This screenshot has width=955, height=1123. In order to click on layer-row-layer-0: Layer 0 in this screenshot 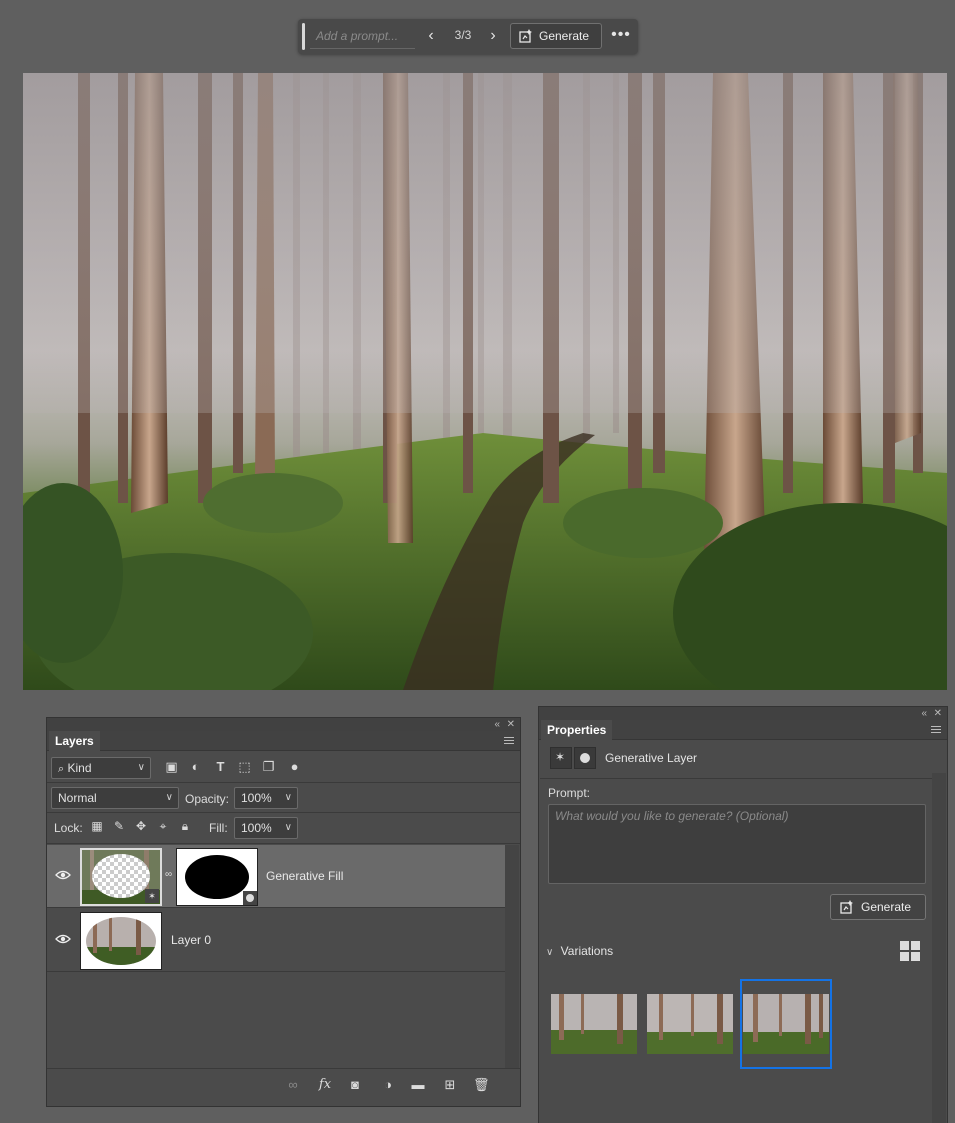, I will do `click(276, 940)`.